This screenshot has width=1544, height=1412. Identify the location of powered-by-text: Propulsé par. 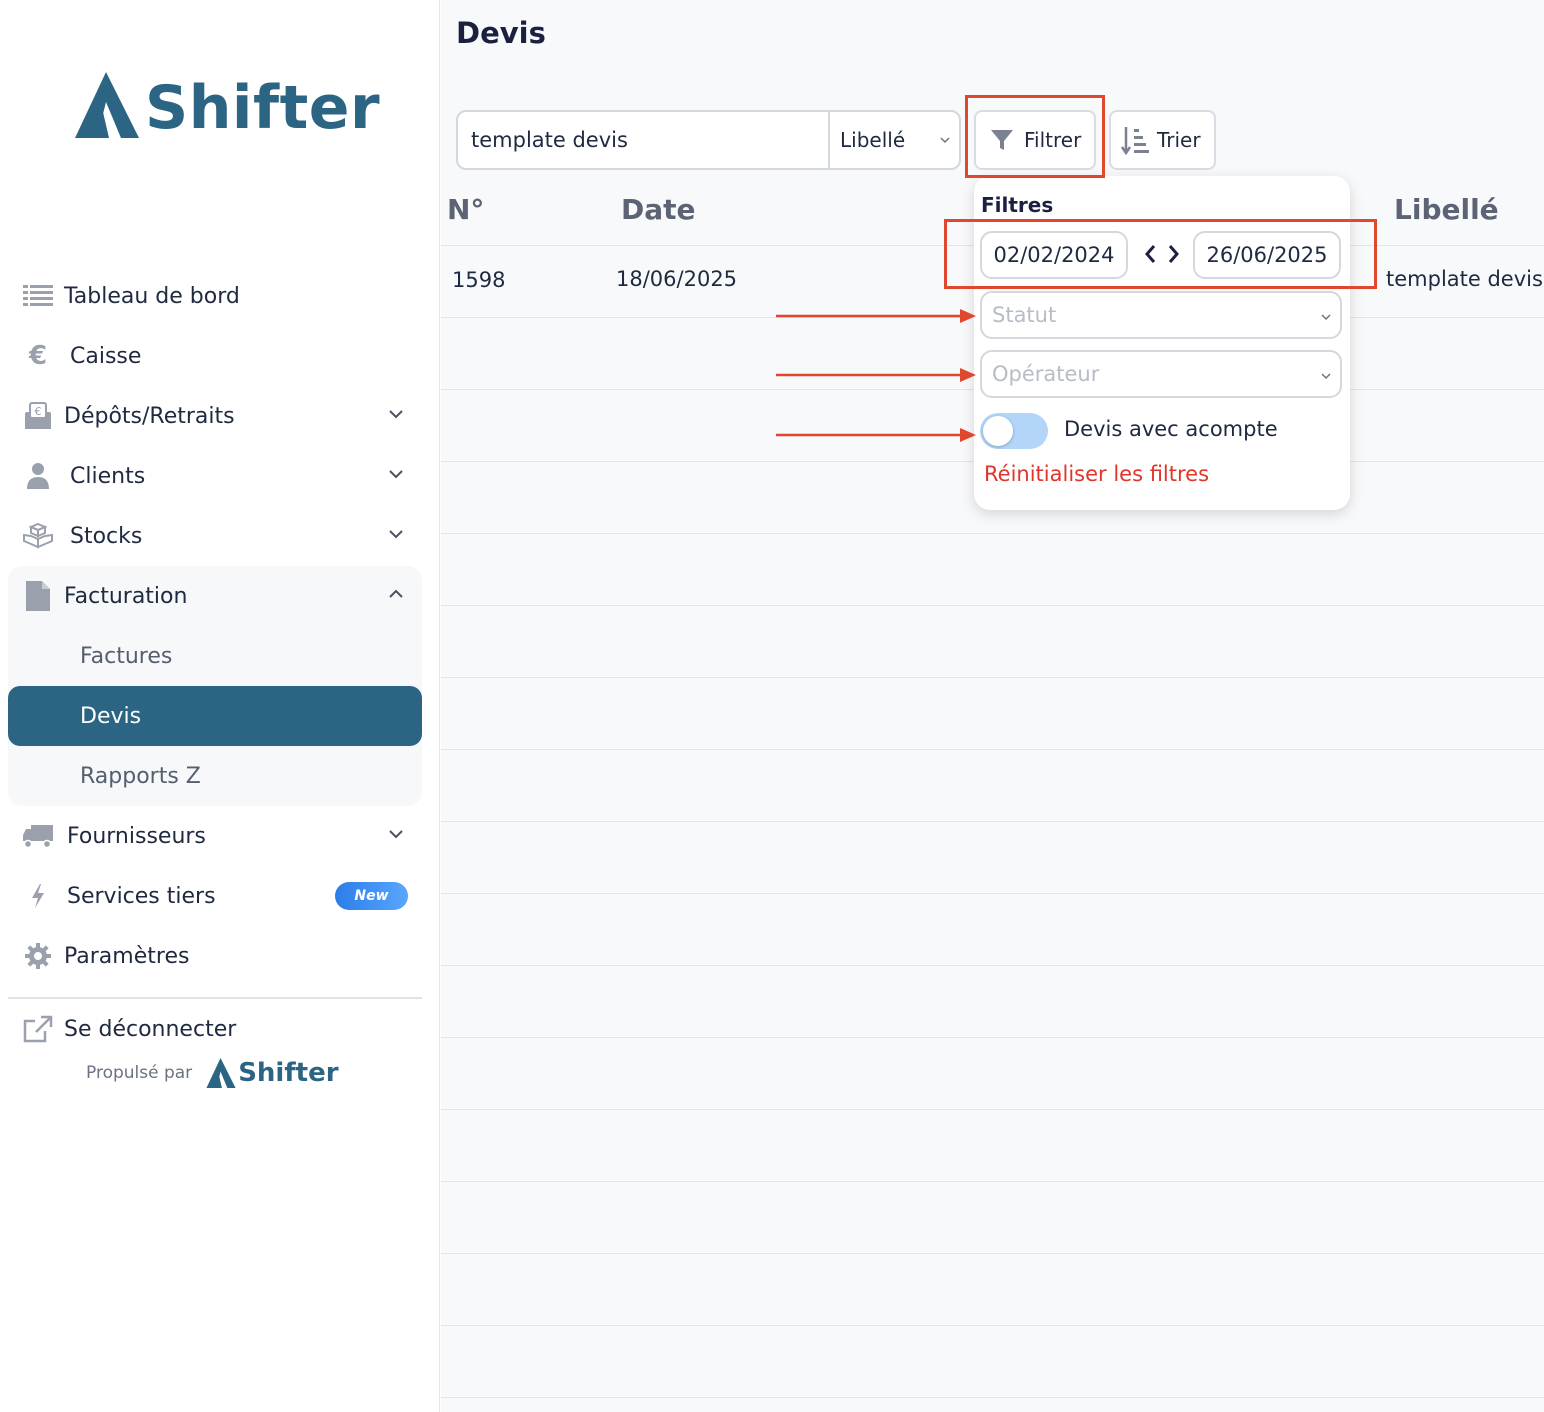
(139, 1073).